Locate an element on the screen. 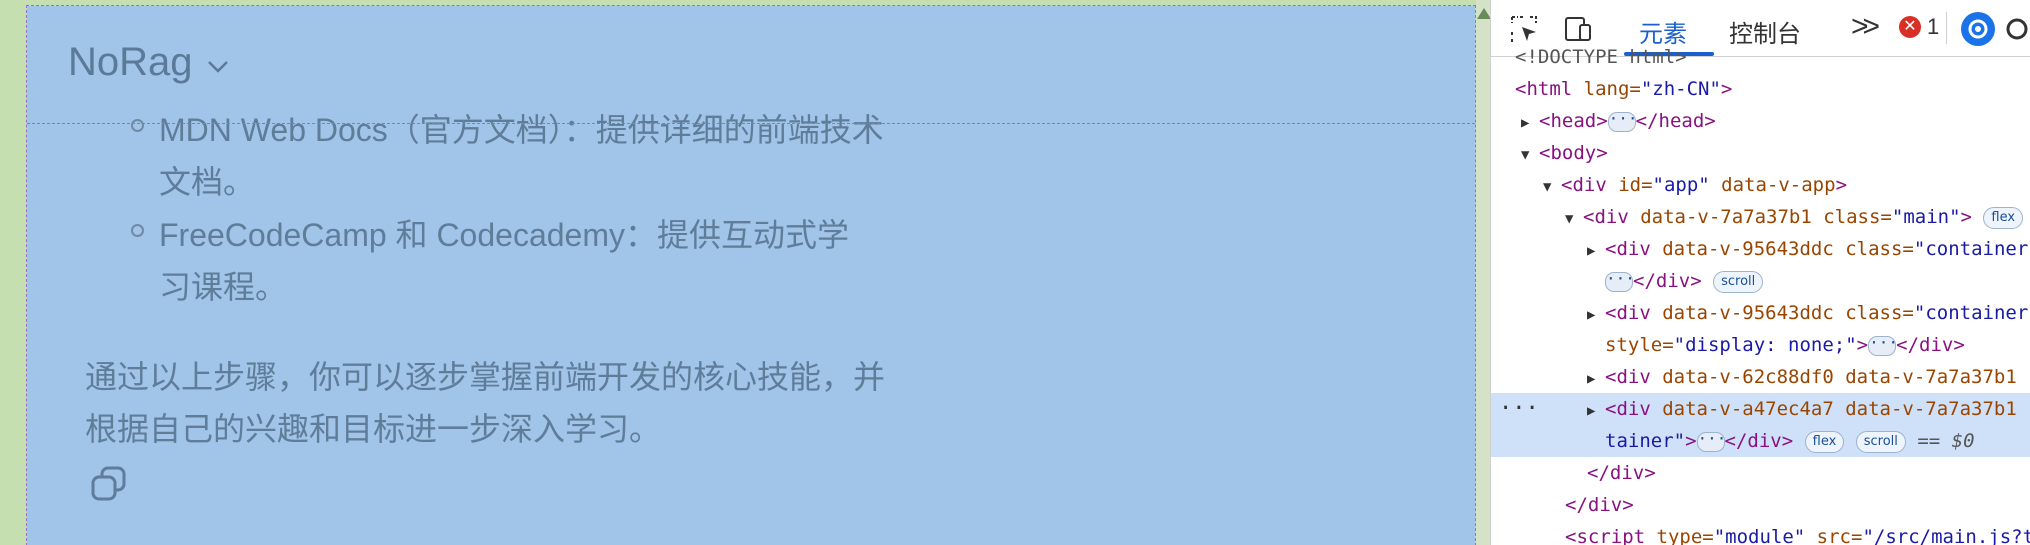 Image resolution: width=2030 pixels, height=545 pixels. more-options-icon: ··· is located at coordinates (1519, 409).